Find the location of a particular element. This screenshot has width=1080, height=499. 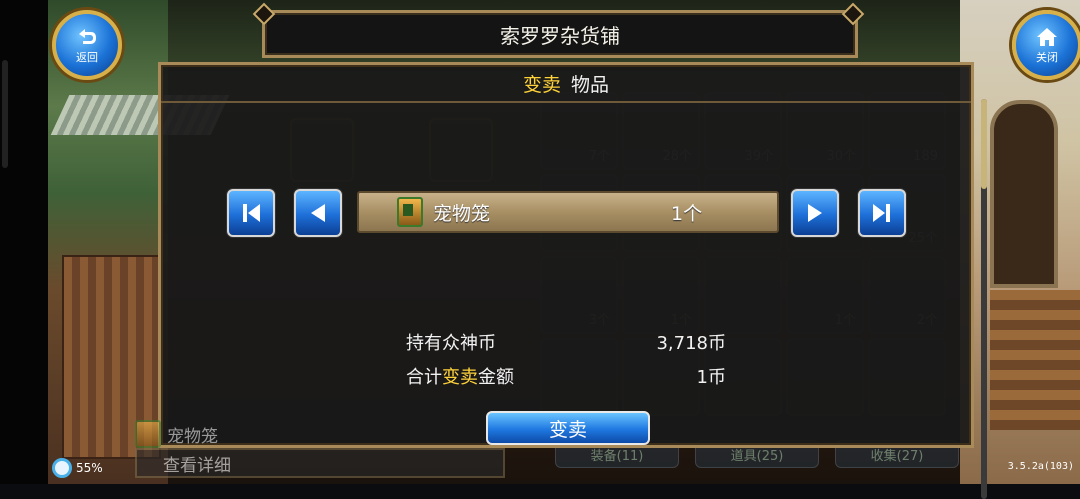

next-item-button is located at coordinates (815, 213).